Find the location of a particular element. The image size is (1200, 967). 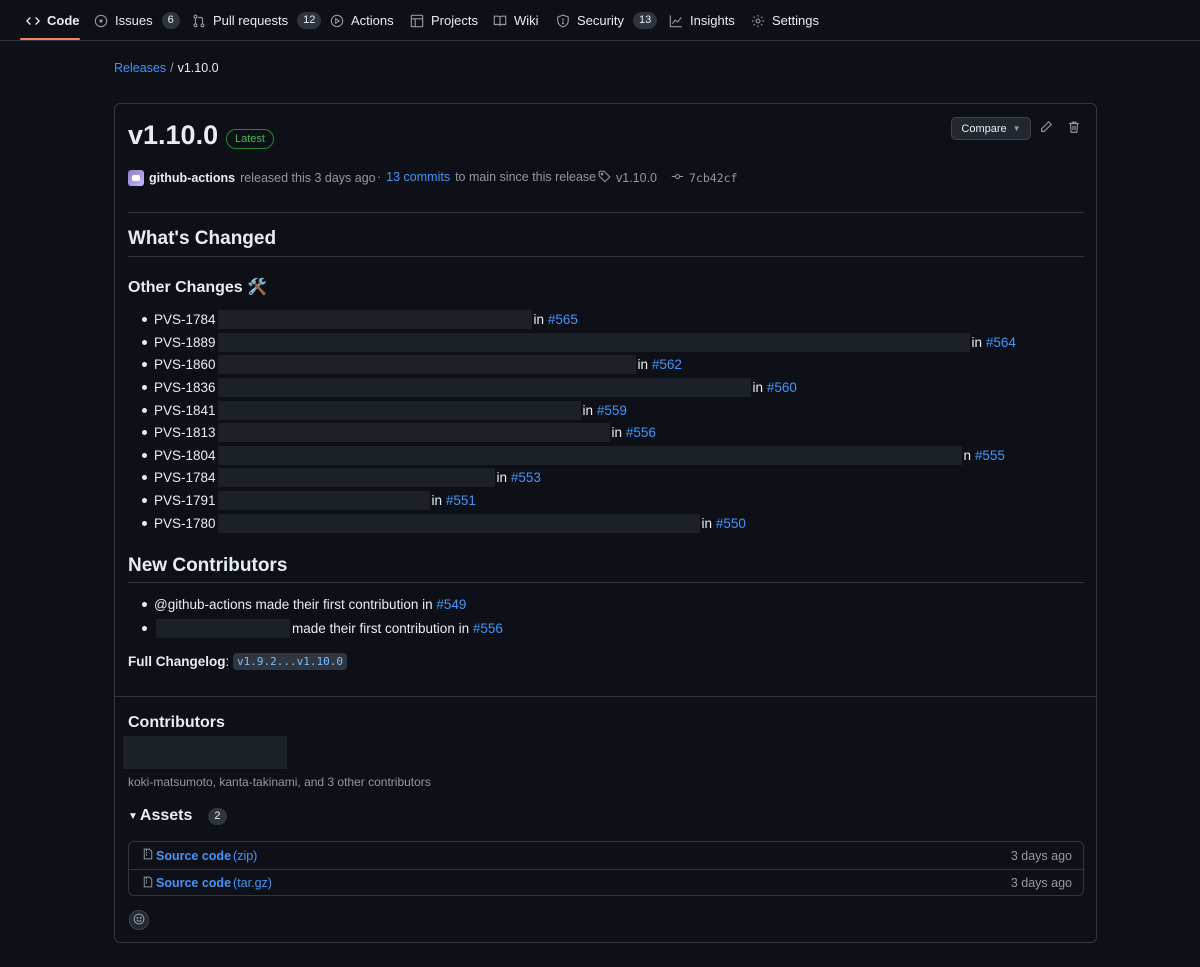

tab-settings: Settings is located at coordinates (785, 20).